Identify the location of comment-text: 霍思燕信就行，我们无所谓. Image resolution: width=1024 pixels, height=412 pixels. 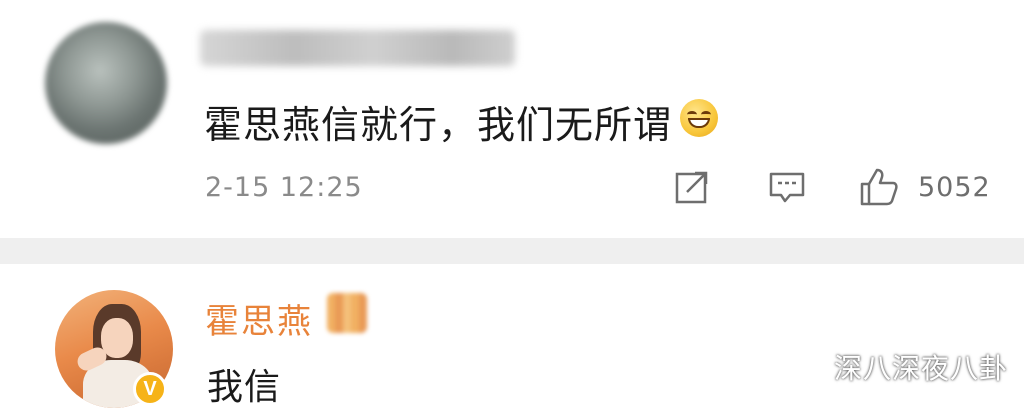
(438, 125).